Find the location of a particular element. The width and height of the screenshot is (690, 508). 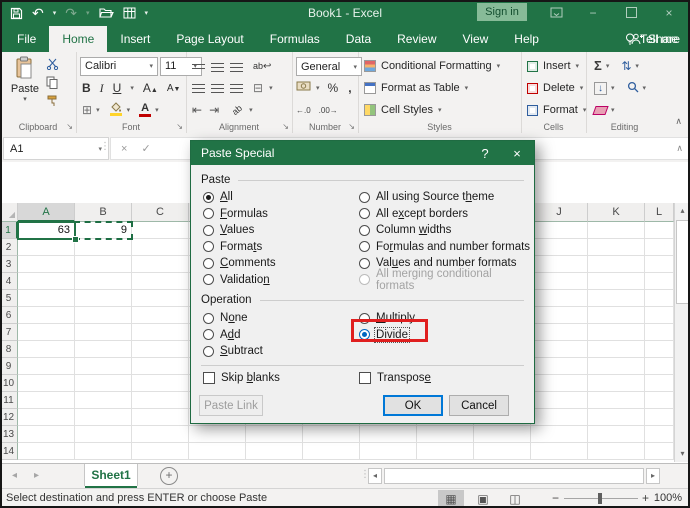

cell-a12 is located at coordinates (46, 417).